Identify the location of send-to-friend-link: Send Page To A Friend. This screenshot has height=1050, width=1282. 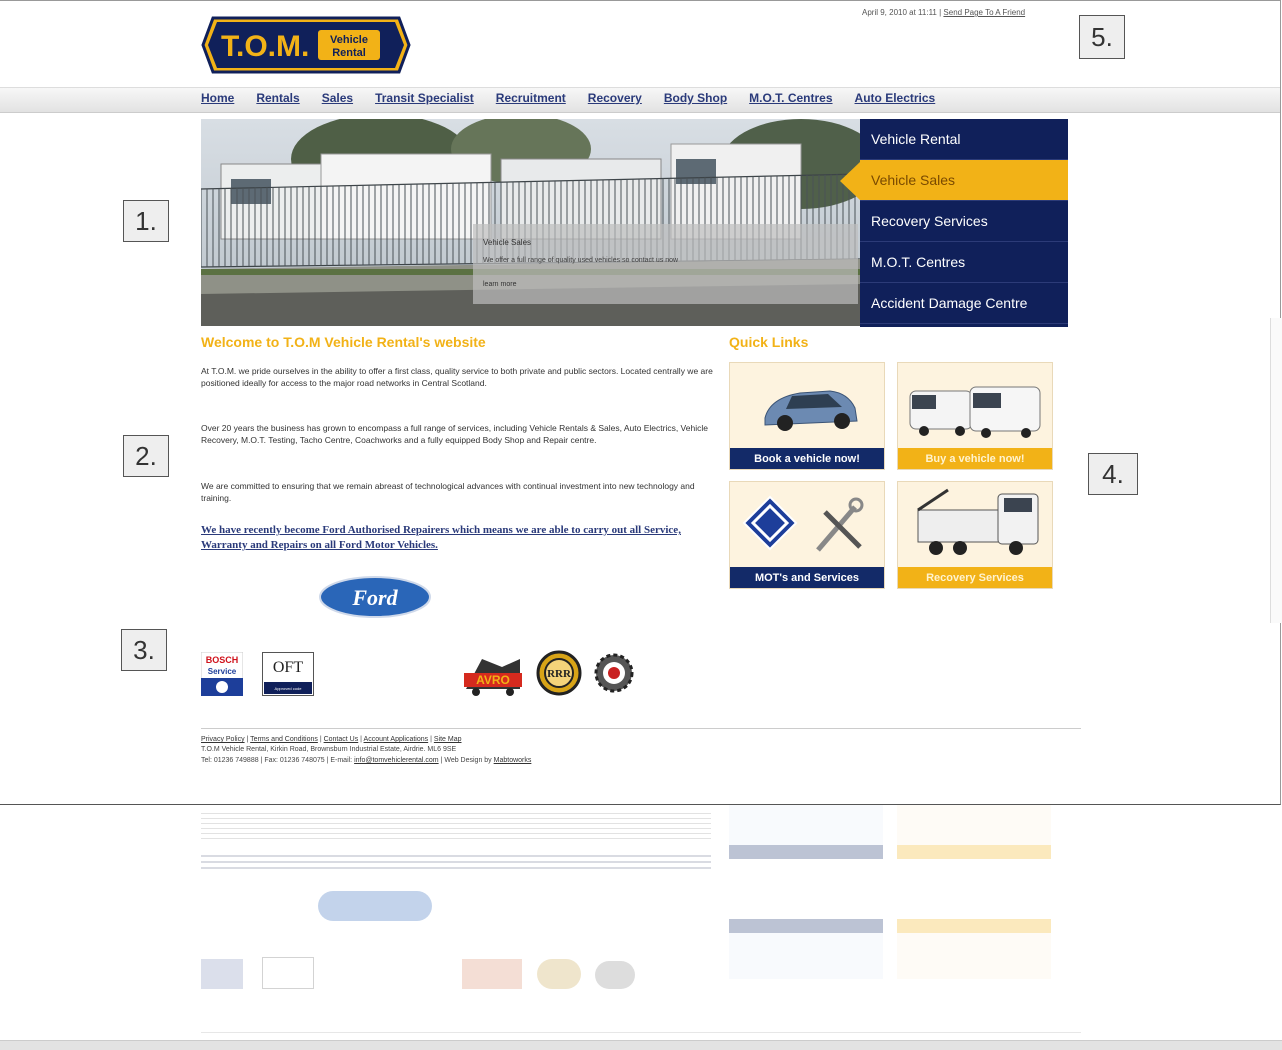
(984, 12).